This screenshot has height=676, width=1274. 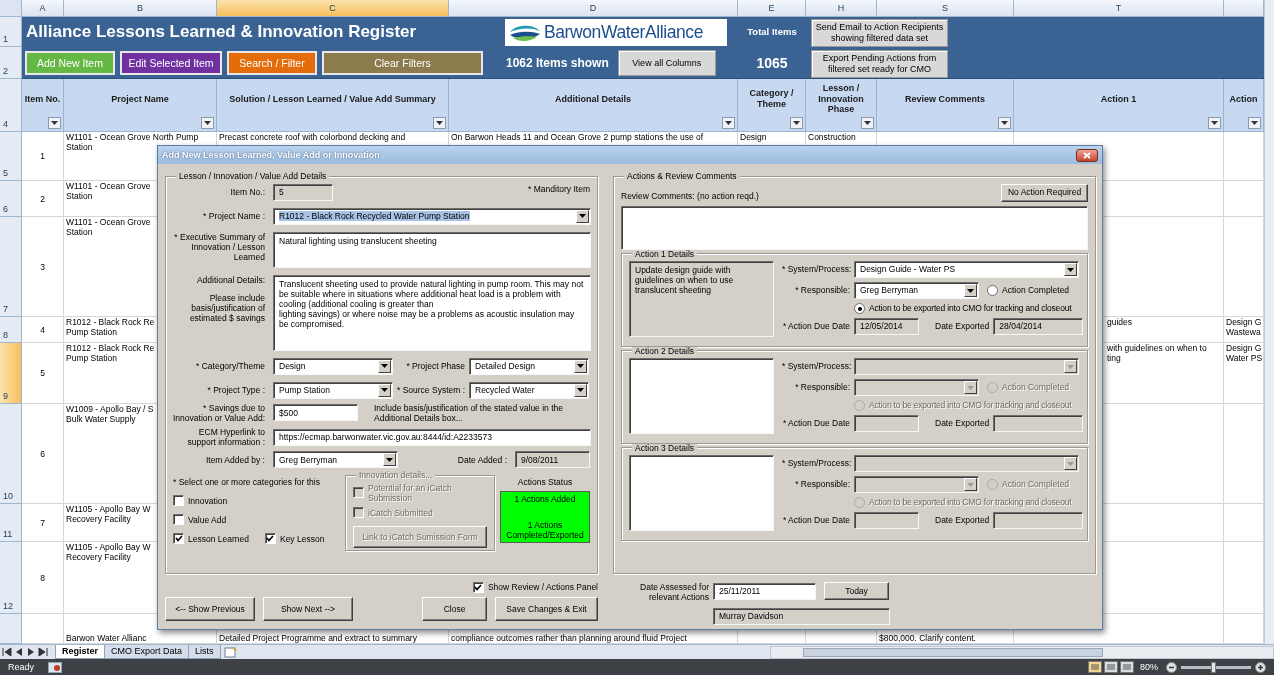 What do you see at coordinates (879, 32) in the screenshot?
I see `sheet-button: Send Email to Action Recipients showing filtered data set` at bounding box center [879, 32].